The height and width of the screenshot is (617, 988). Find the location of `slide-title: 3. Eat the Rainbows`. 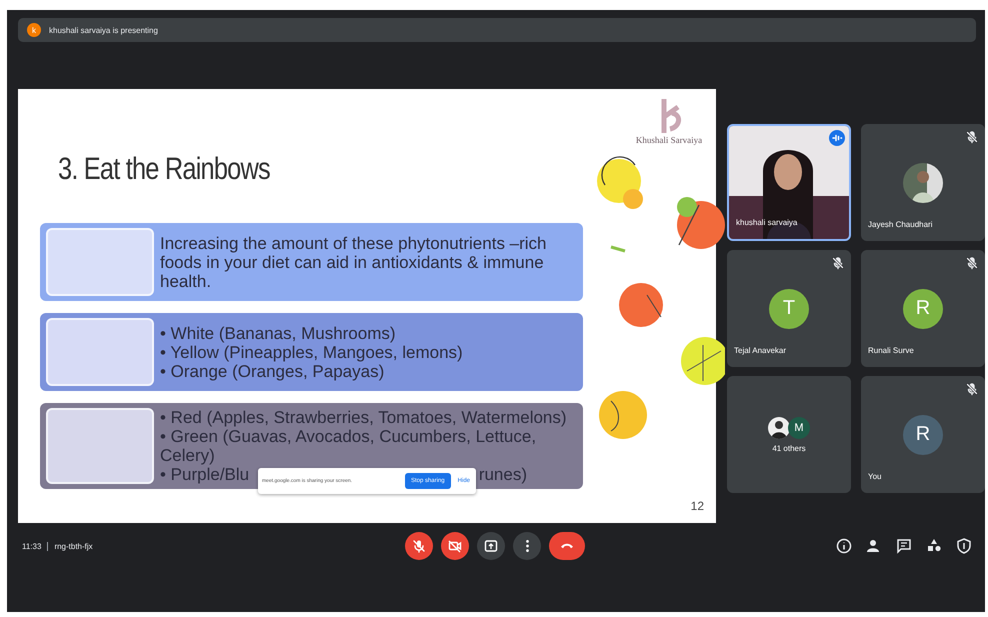

slide-title: 3. Eat the Rainbows is located at coordinates (164, 169).